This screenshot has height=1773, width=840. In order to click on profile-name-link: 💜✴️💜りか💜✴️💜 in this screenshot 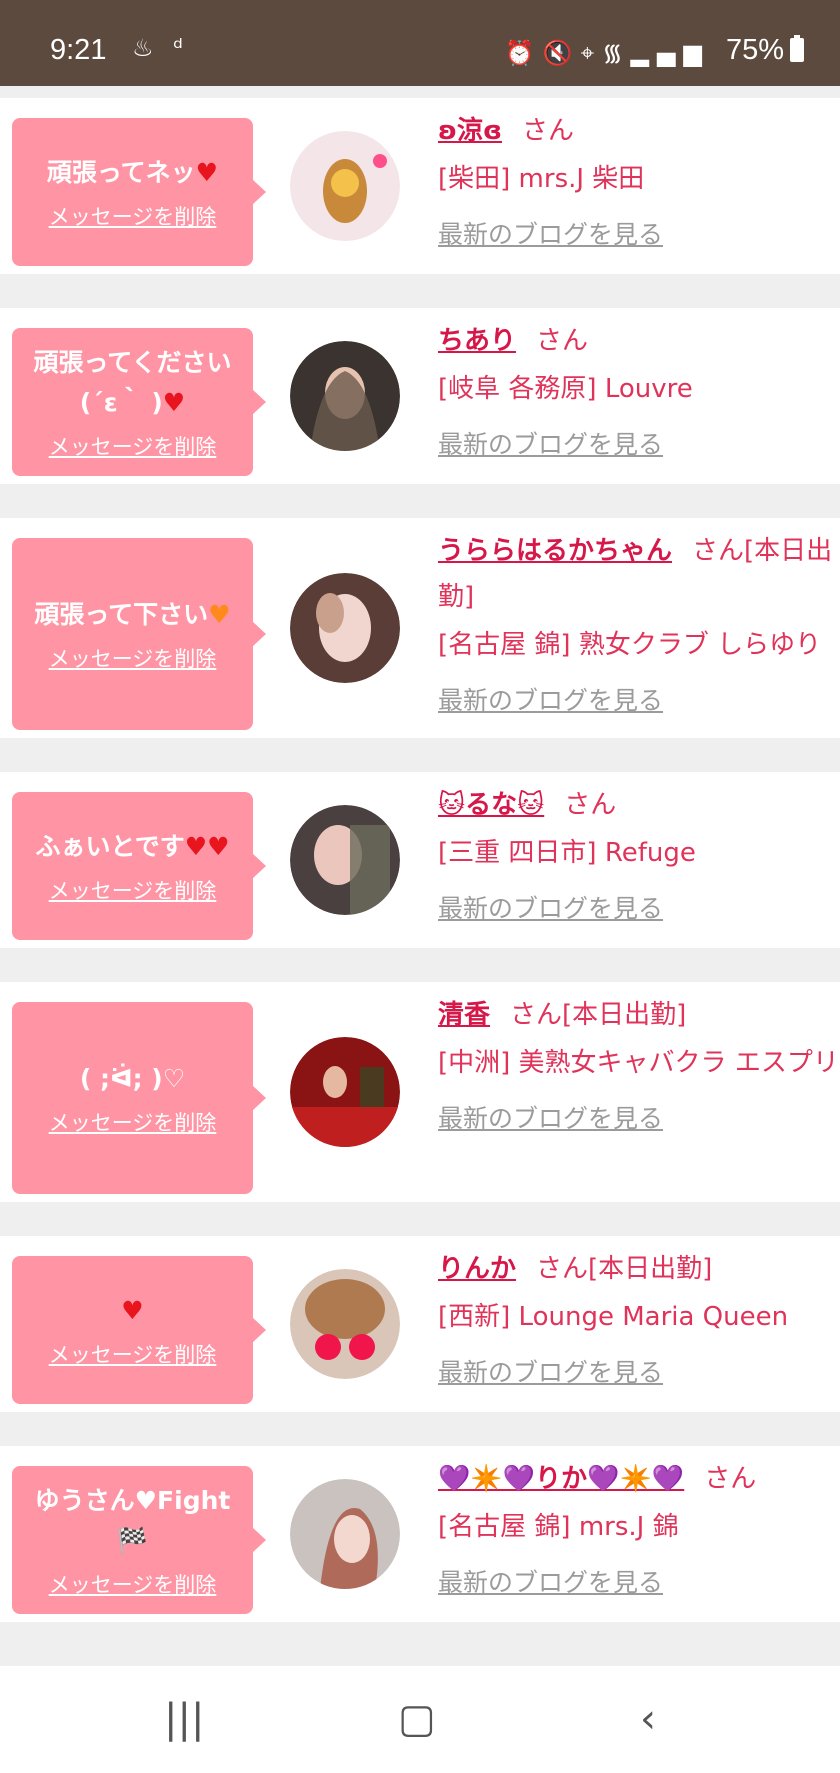, I will do `click(561, 1479)`.